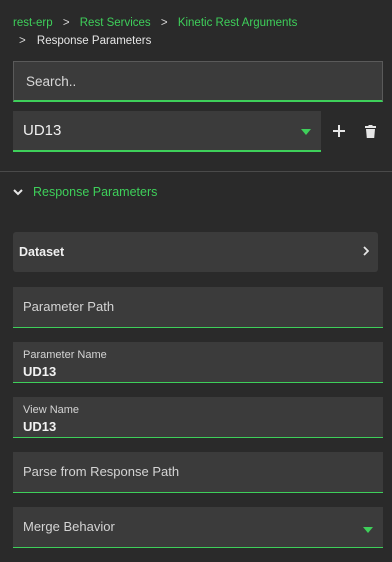 The height and width of the screenshot is (562, 392). I want to click on search-input, so click(203, 81).